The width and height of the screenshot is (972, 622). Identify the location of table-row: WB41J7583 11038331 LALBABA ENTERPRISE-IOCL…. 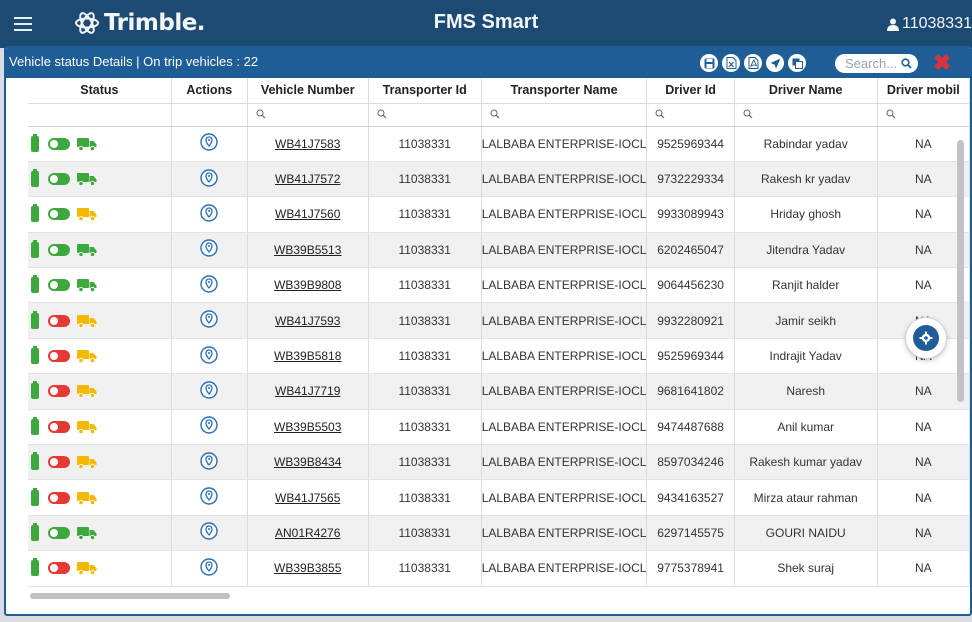
(499, 144).